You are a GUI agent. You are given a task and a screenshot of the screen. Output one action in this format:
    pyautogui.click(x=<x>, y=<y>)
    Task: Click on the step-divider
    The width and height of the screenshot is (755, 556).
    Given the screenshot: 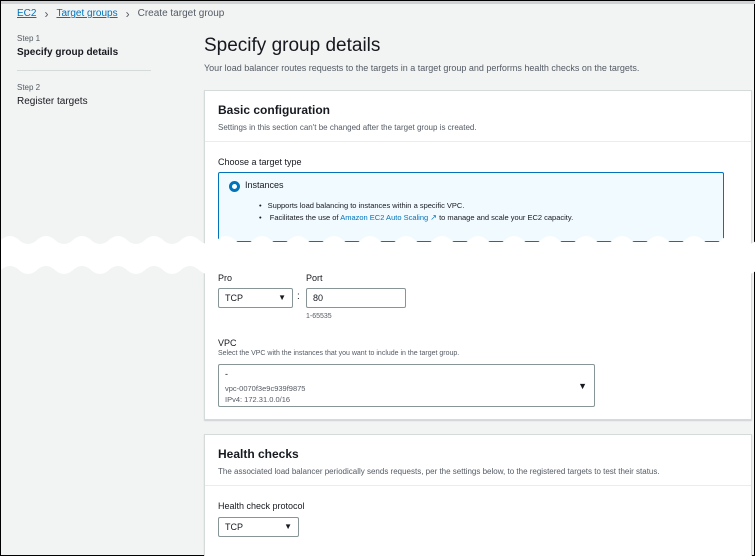 What is the action you would take?
    pyautogui.click(x=84, y=70)
    